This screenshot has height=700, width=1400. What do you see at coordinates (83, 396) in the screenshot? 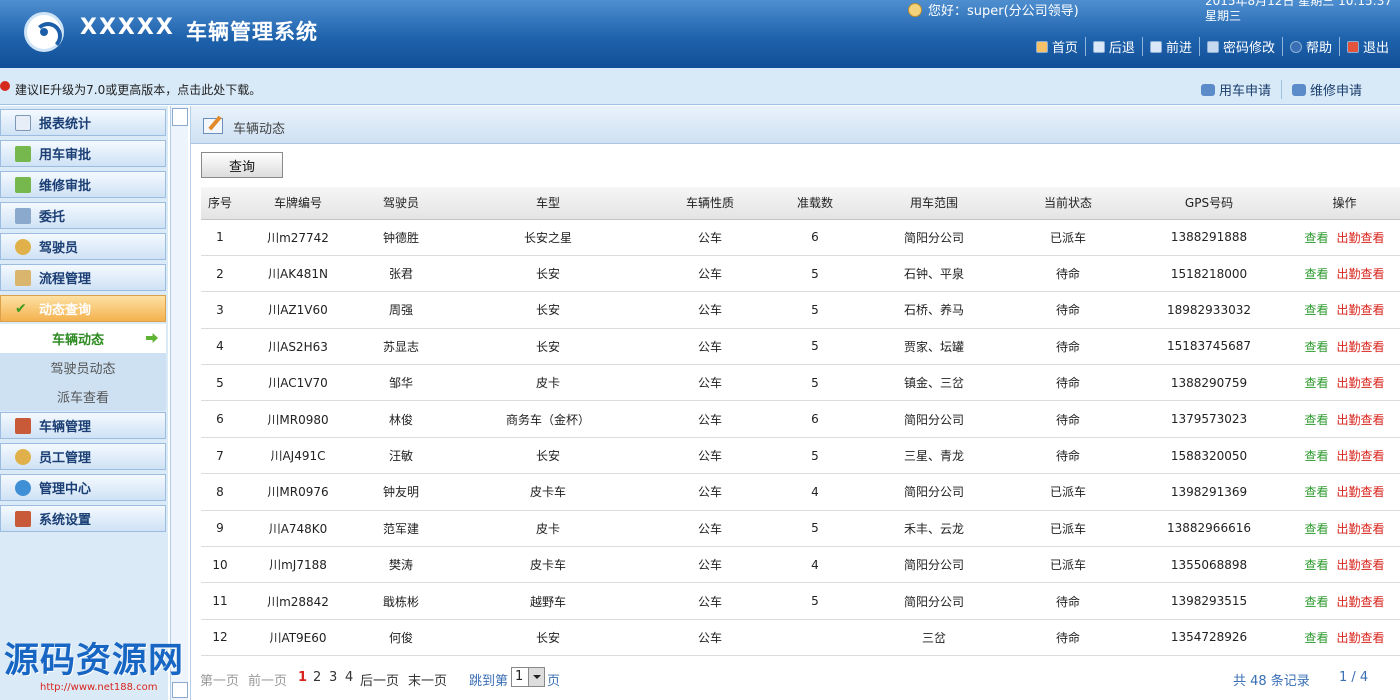
I see `sidebar-subitem-dispatch-view: 派车查看` at bounding box center [83, 396].